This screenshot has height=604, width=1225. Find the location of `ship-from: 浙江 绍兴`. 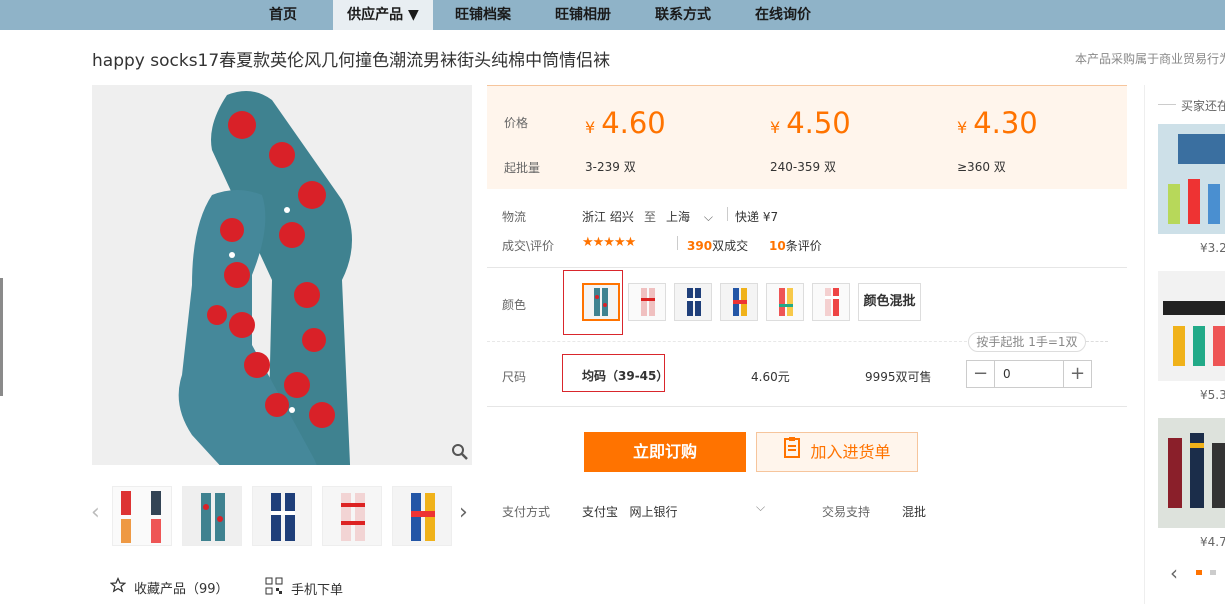

ship-from: 浙江 绍兴 is located at coordinates (608, 217).